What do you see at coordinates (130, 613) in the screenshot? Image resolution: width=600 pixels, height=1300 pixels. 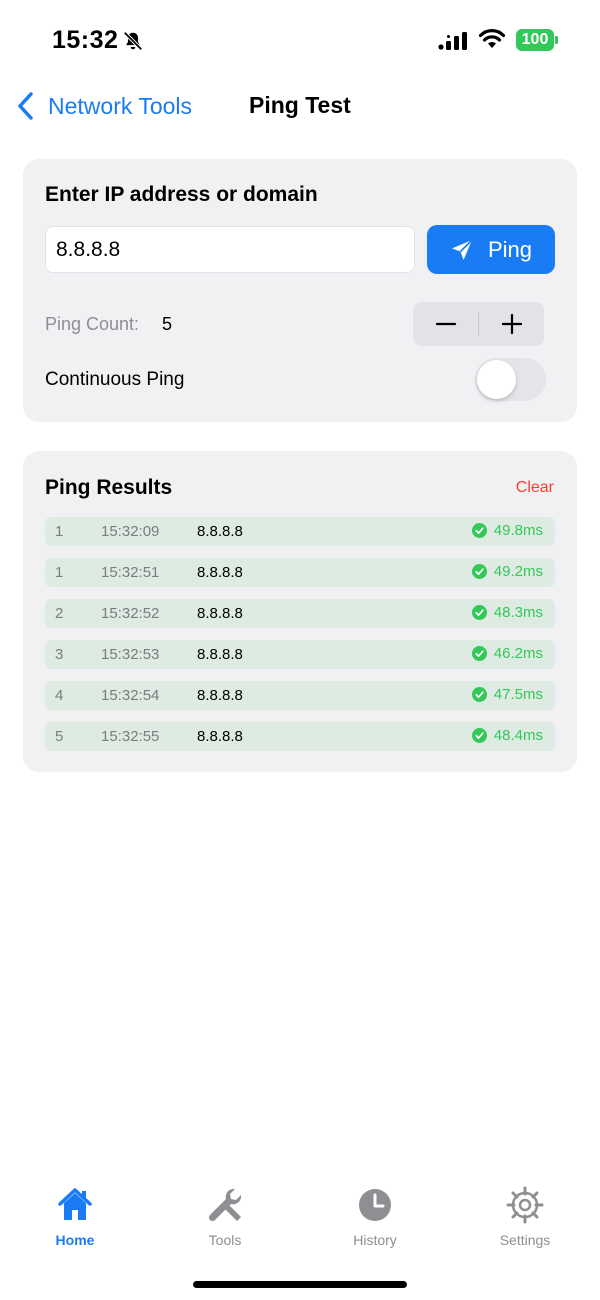 I see `row-time: 15:32:52` at bounding box center [130, 613].